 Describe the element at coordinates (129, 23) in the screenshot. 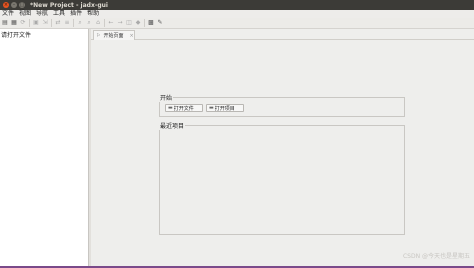

I see `quark-icon: ◫` at that location.